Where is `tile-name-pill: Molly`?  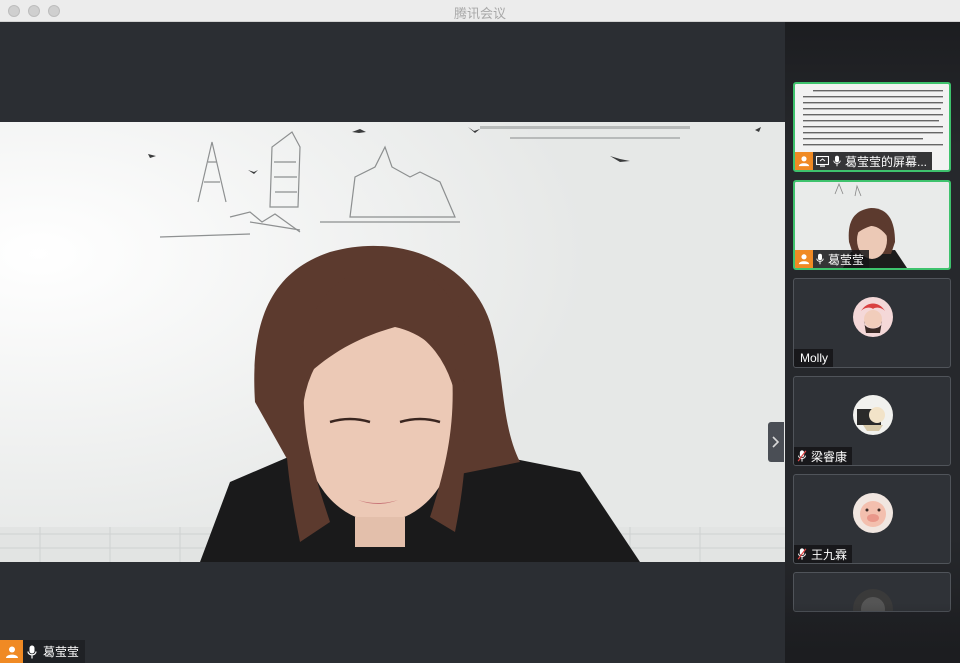 tile-name-pill: Molly is located at coordinates (814, 358).